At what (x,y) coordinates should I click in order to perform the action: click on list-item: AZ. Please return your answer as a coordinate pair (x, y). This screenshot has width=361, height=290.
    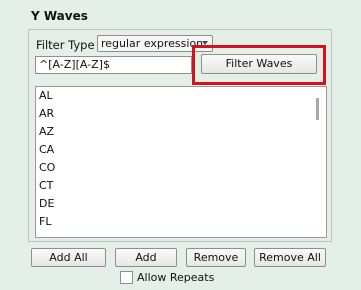
    Looking at the image, I should click on (46, 132).